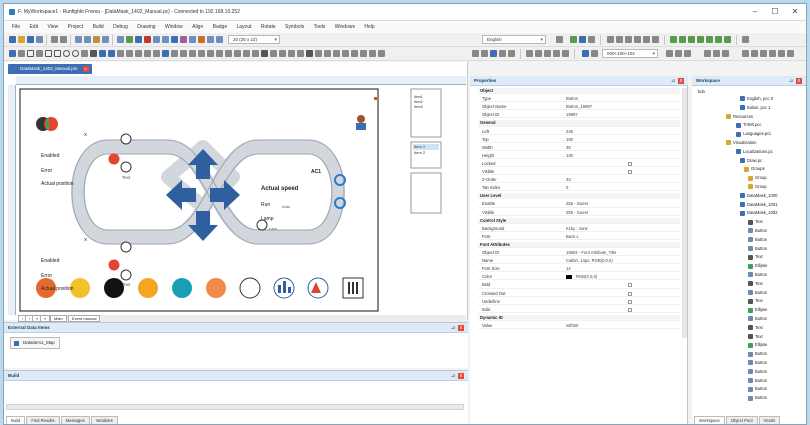  I want to click on step-back-icon, so click(475, 53).